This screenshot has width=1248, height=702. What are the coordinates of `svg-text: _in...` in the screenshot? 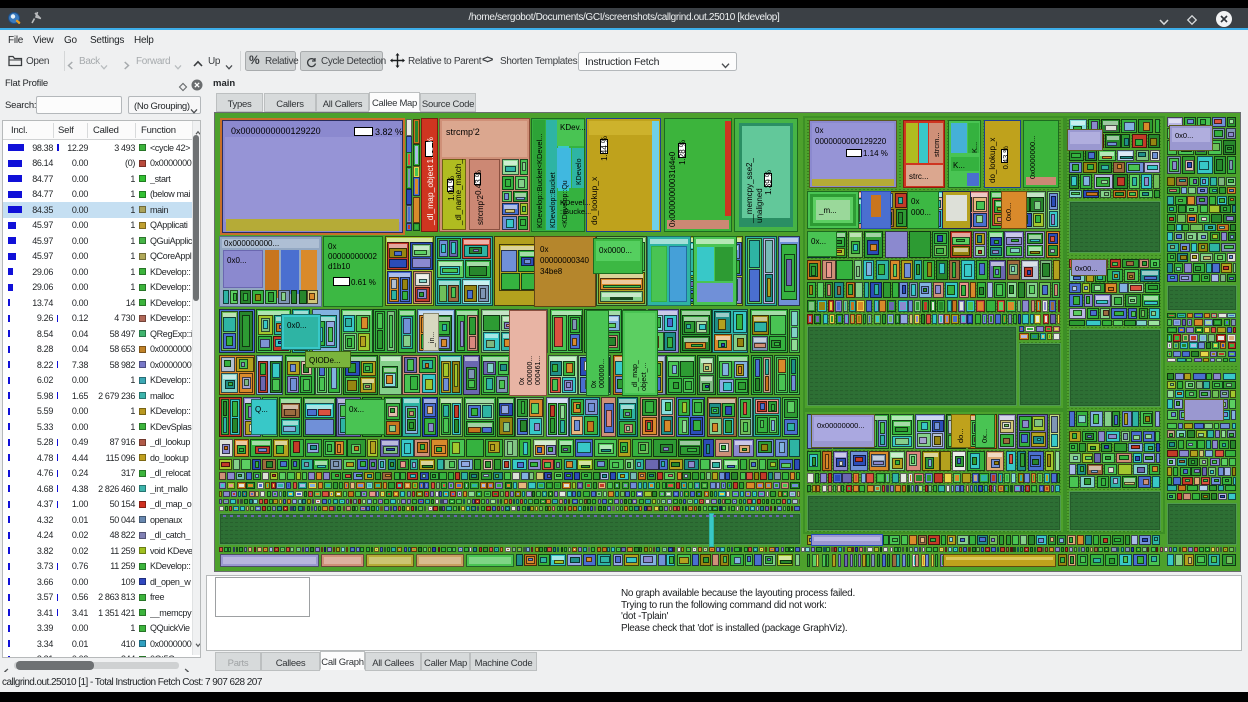 It's located at (432, 340).